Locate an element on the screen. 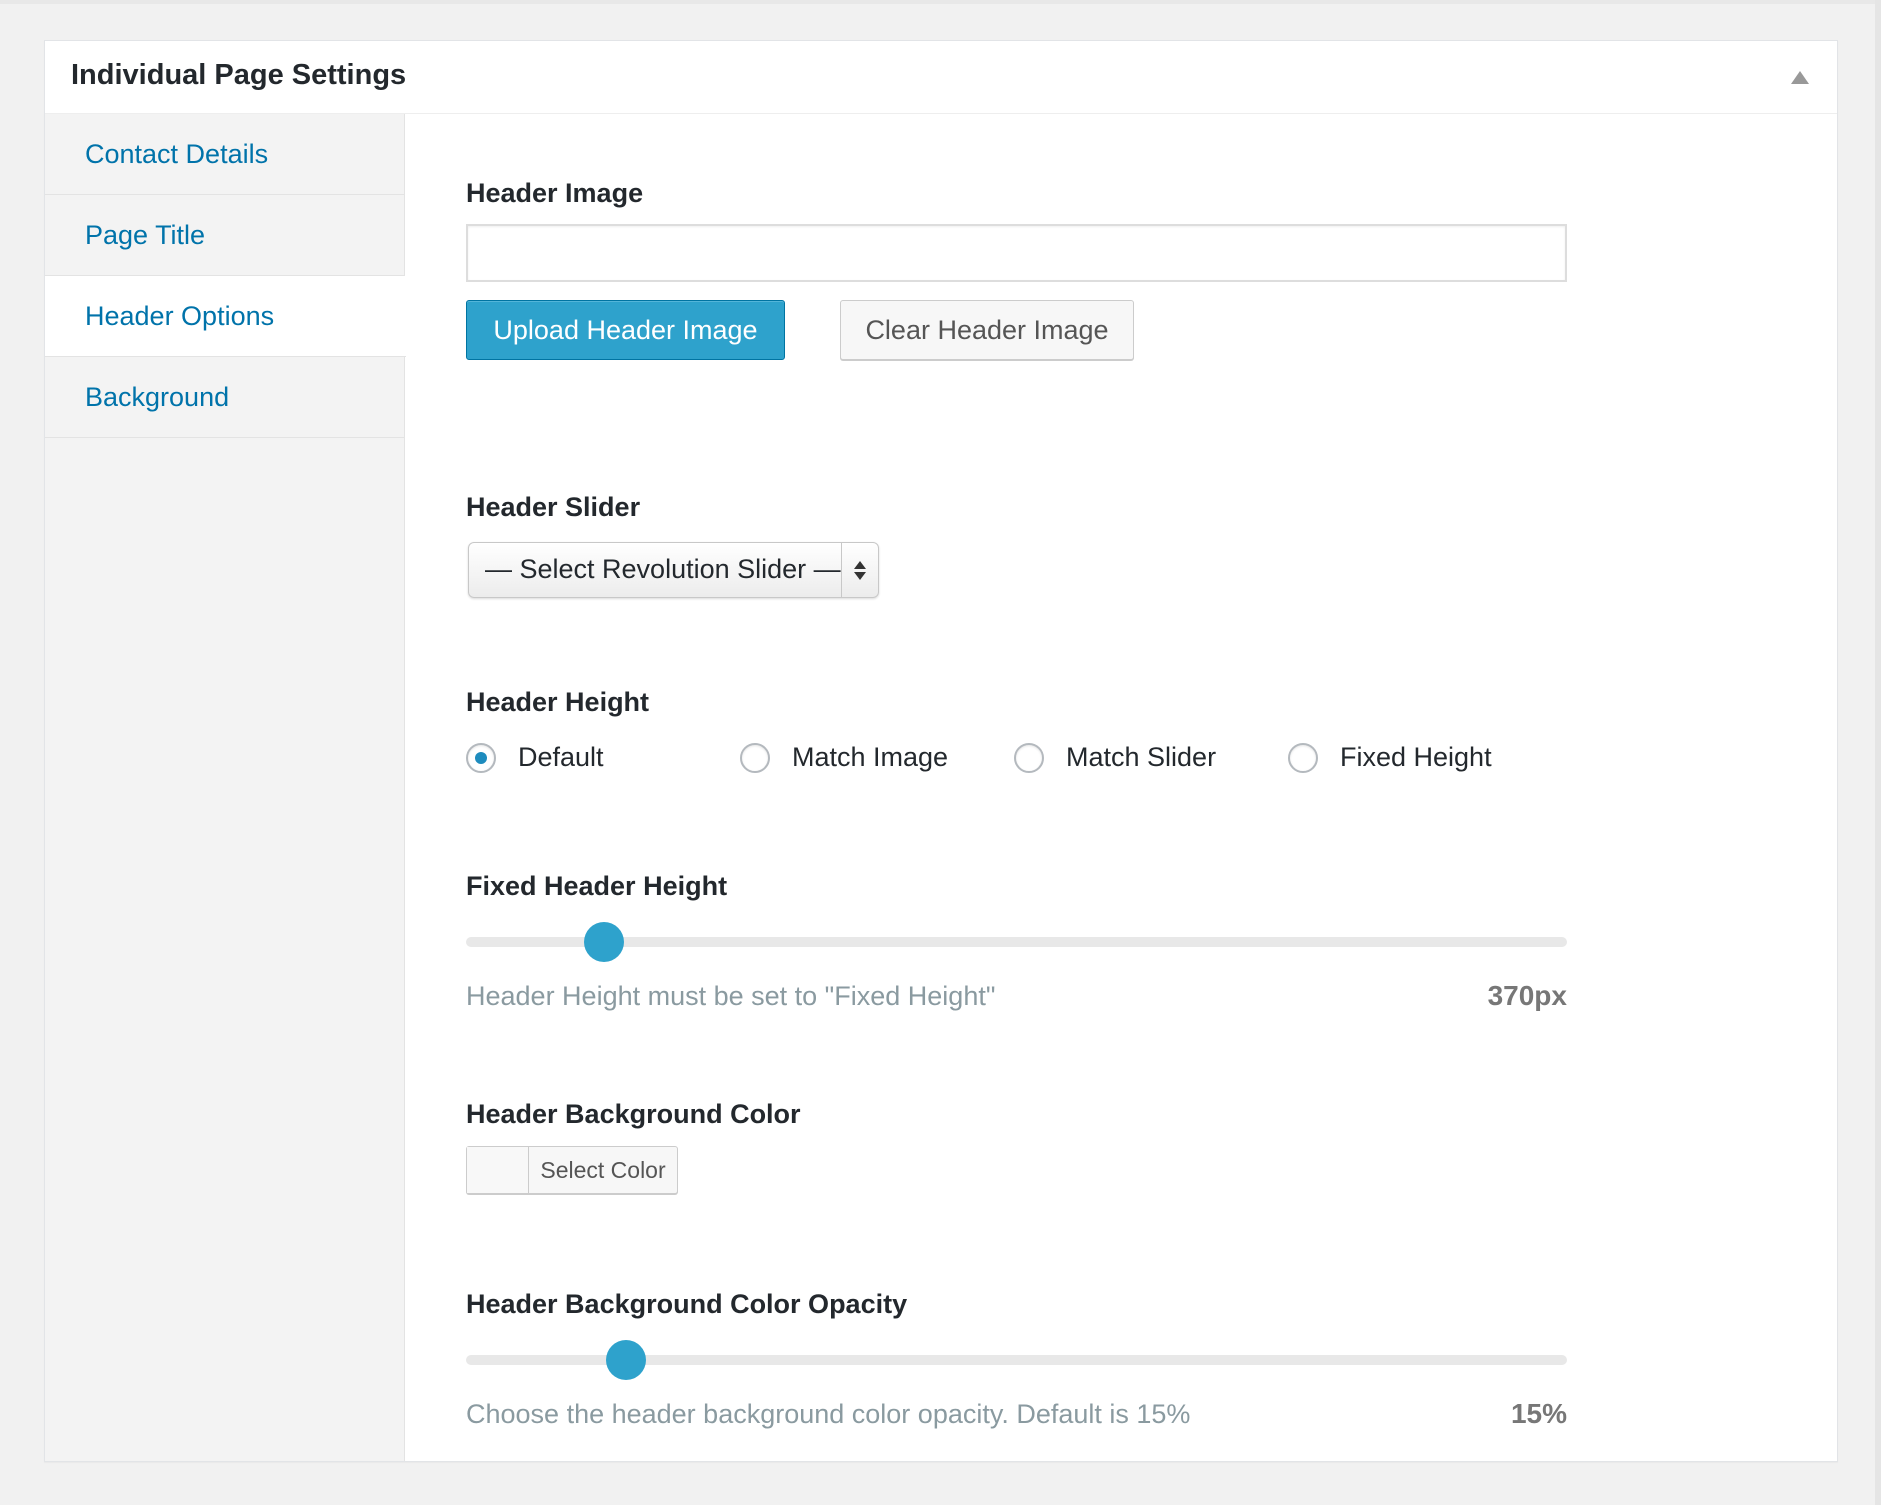 The height and width of the screenshot is (1505, 1881). radio-label: Default is located at coordinates (561, 757).